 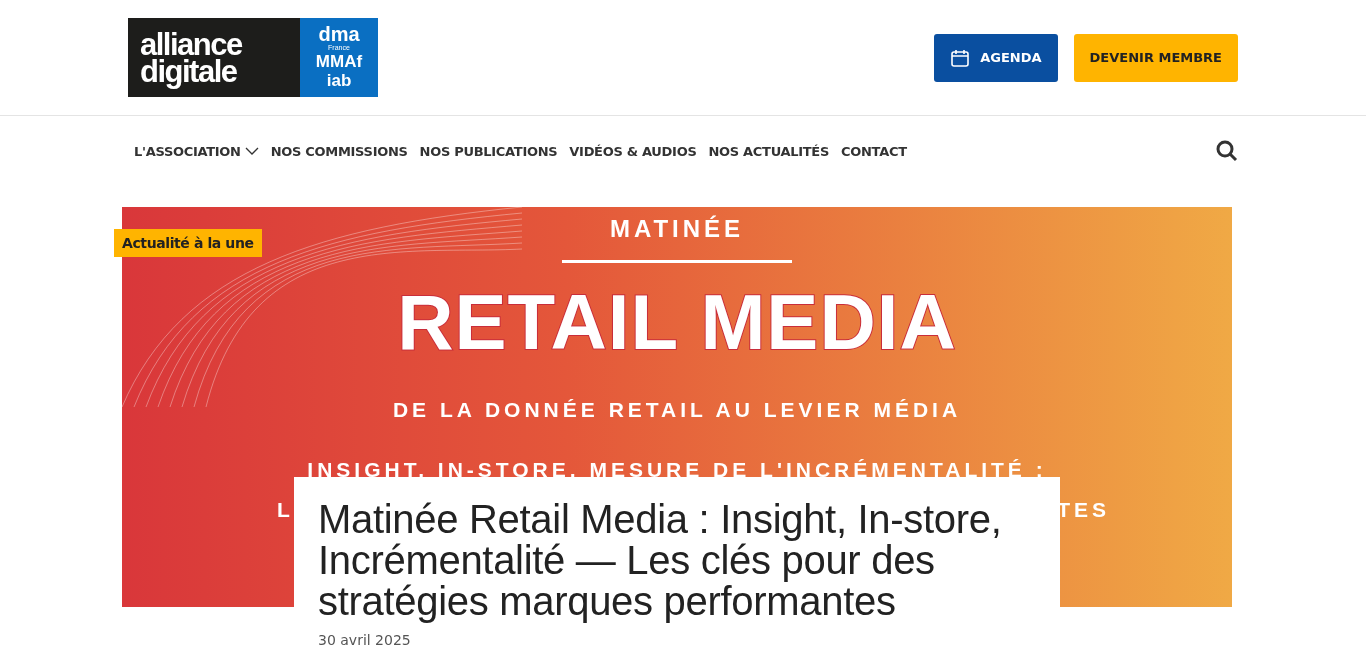 What do you see at coordinates (633, 151) in the screenshot?
I see `nav-link: VIDÉOS & AUDIOS` at bounding box center [633, 151].